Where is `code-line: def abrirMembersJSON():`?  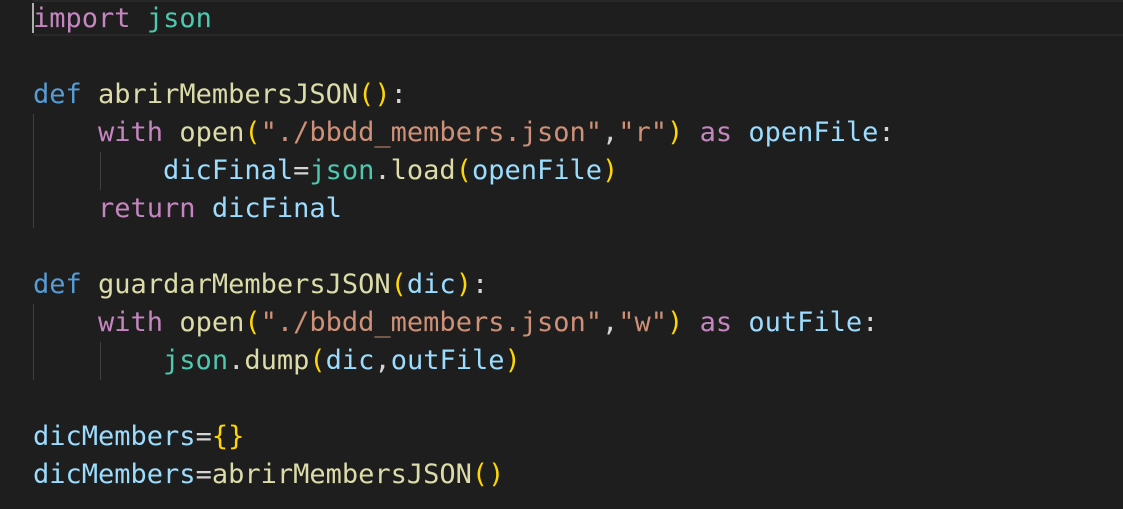
code-line: def abrirMembersJSON(): is located at coordinates (464, 95).